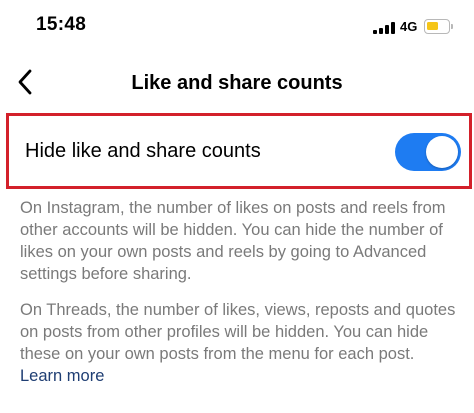 The width and height of the screenshot is (474, 413). What do you see at coordinates (432, 26) in the screenshot?
I see `battery-level` at bounding box center [432, 26].